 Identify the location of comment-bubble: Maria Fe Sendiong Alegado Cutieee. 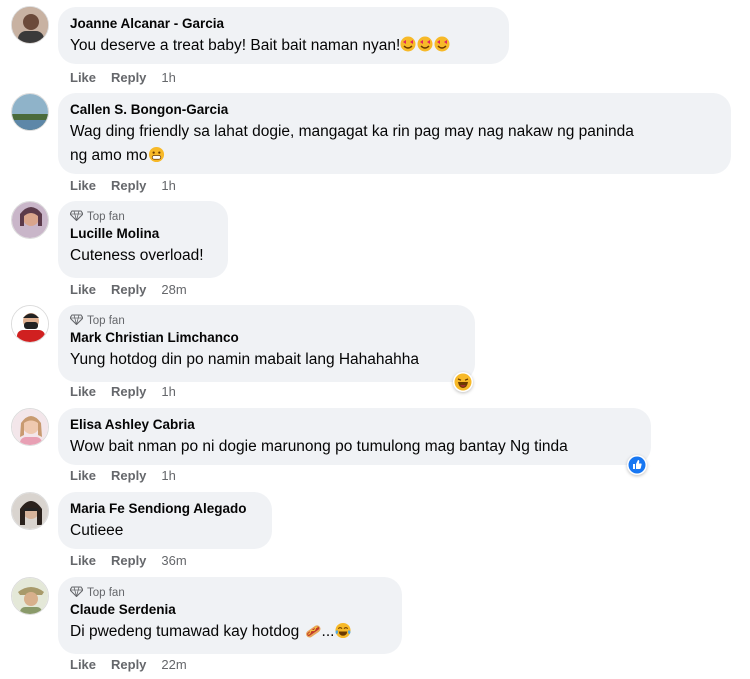
(165, 520).